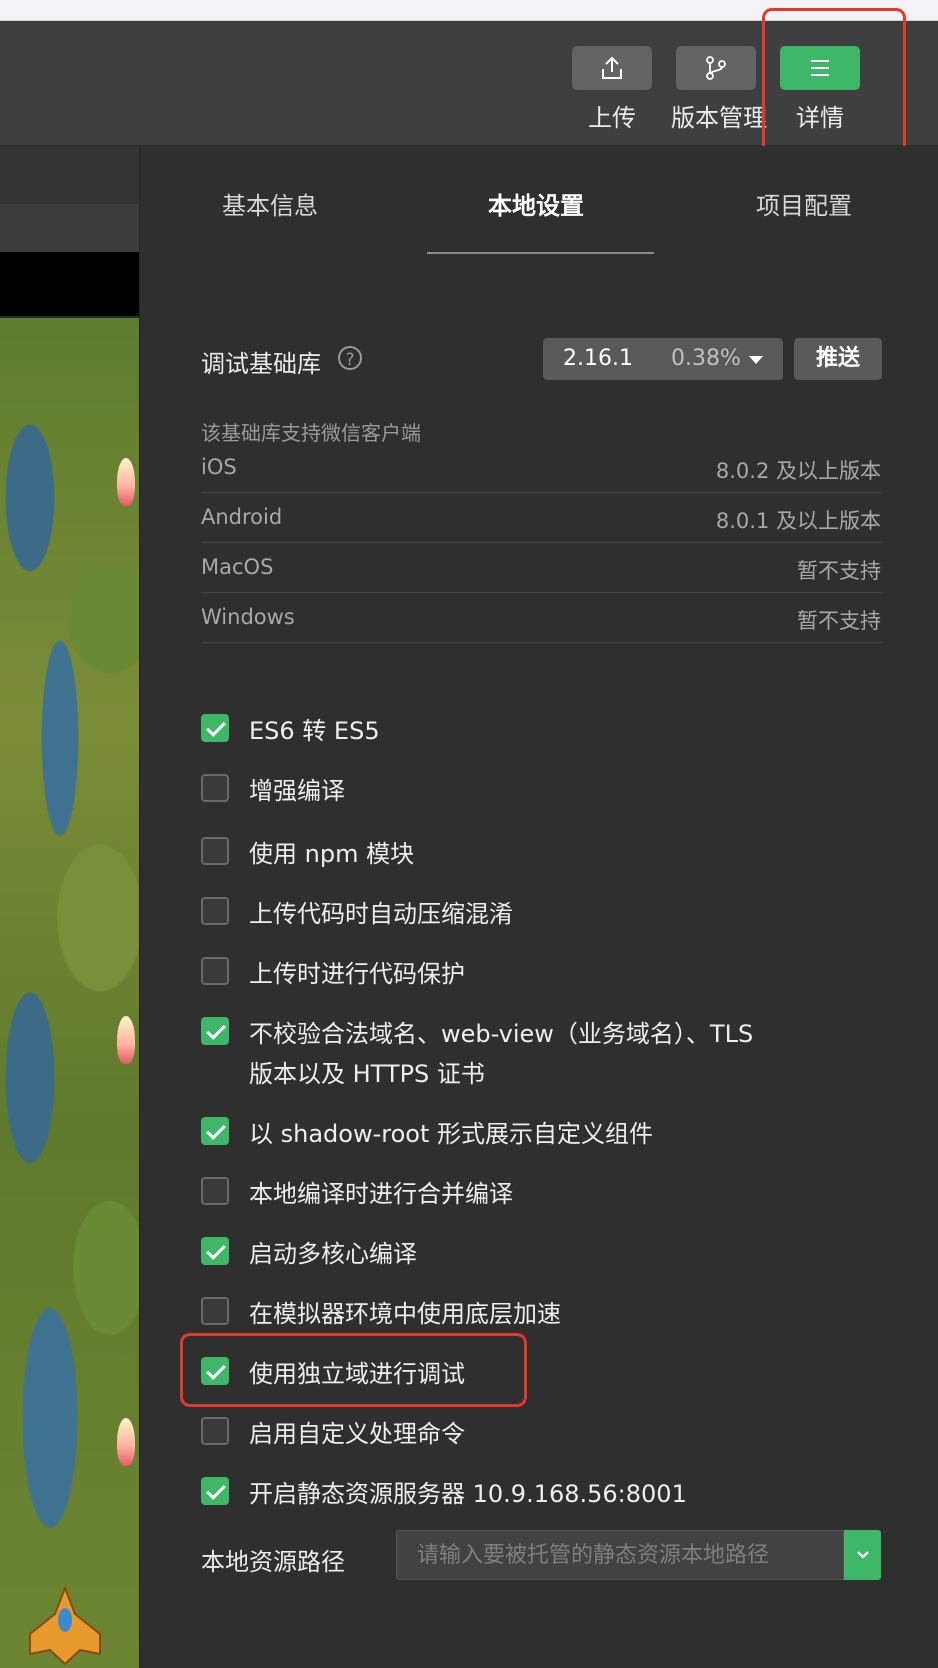 The height and width of the screenshot is (1668, 938). Describe the element at coordinates (468, 1494) in the screenshot. I see `option-label: 开启静态资源服务器 10.9.168.56:8001` at that location.